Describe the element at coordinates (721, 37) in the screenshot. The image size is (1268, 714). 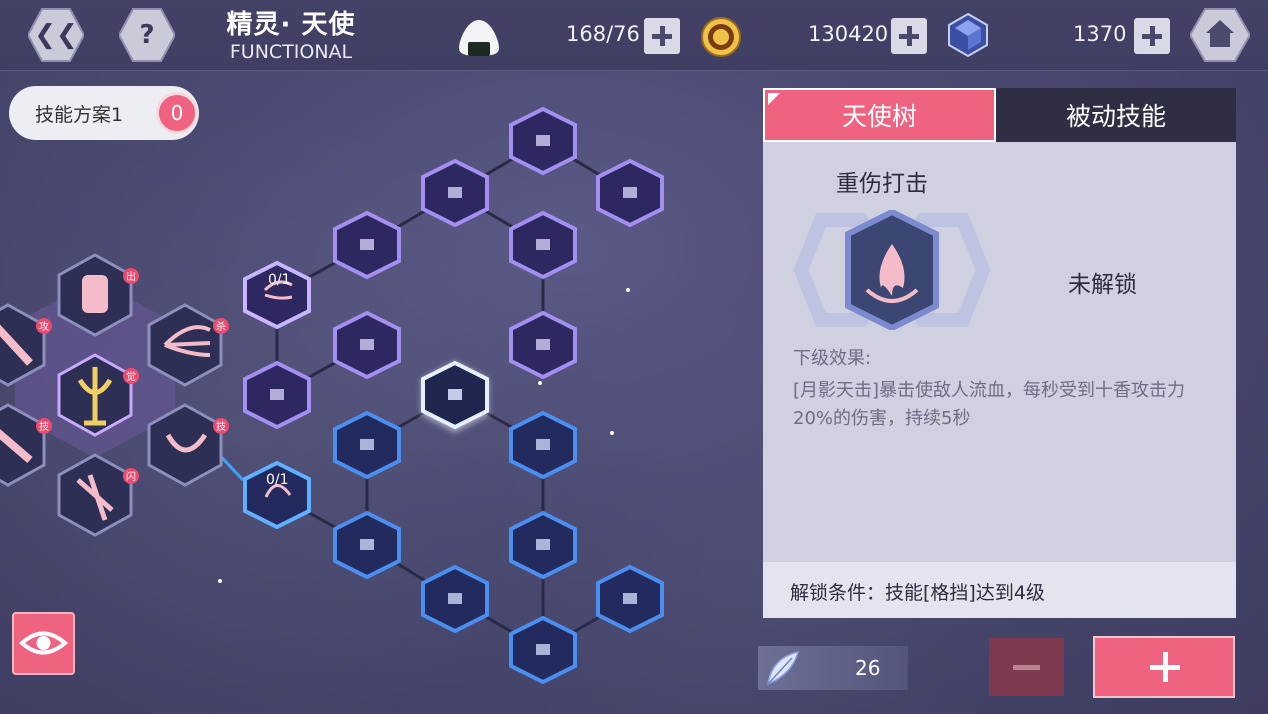
I see `gold-coin-icon` at that location.